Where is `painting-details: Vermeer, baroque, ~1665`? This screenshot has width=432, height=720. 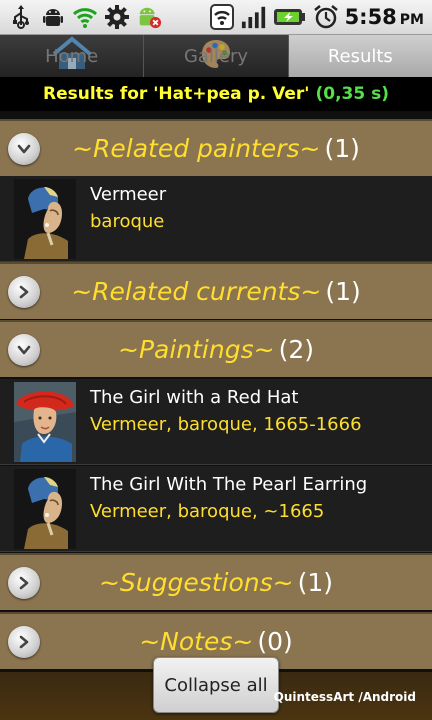
painting-details: Vermeer, baroque, ~1665 is located at coordinates (207, 511).